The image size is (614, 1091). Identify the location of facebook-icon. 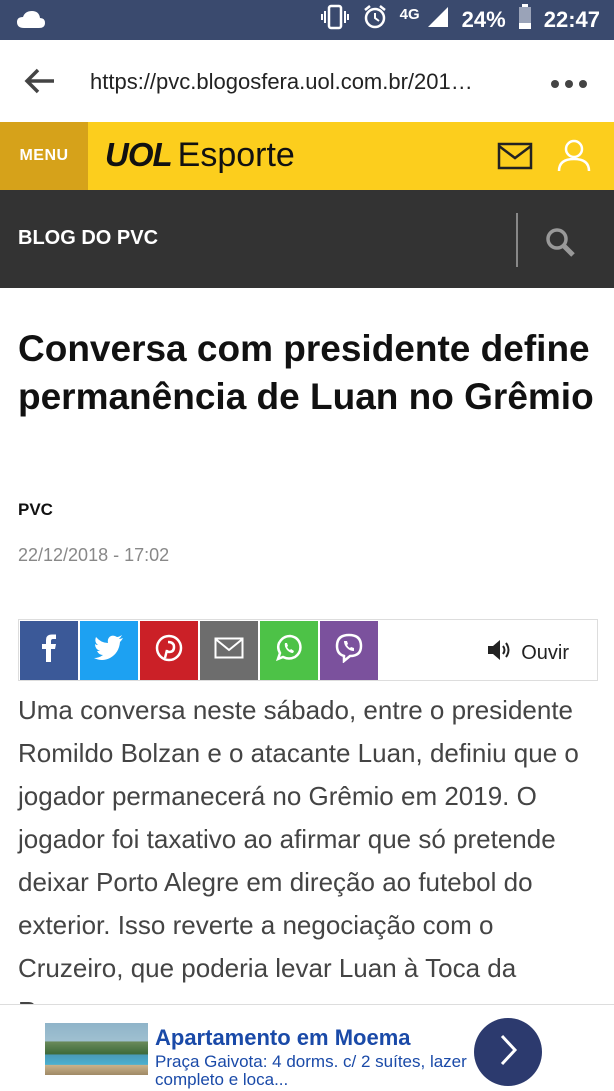
(49, 650).